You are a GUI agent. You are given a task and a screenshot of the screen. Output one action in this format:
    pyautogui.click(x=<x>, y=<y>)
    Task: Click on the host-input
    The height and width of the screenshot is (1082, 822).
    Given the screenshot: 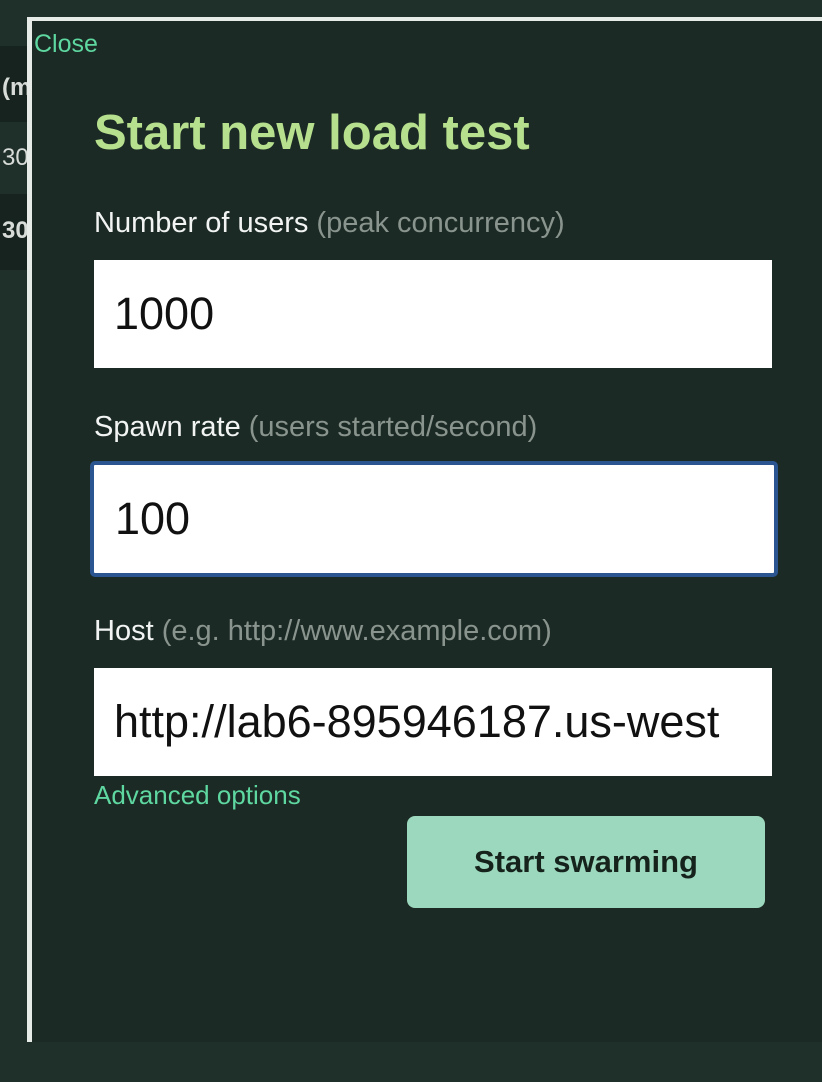 What is the action you would take?
    pyautogui.click(x=433, y=722)
    